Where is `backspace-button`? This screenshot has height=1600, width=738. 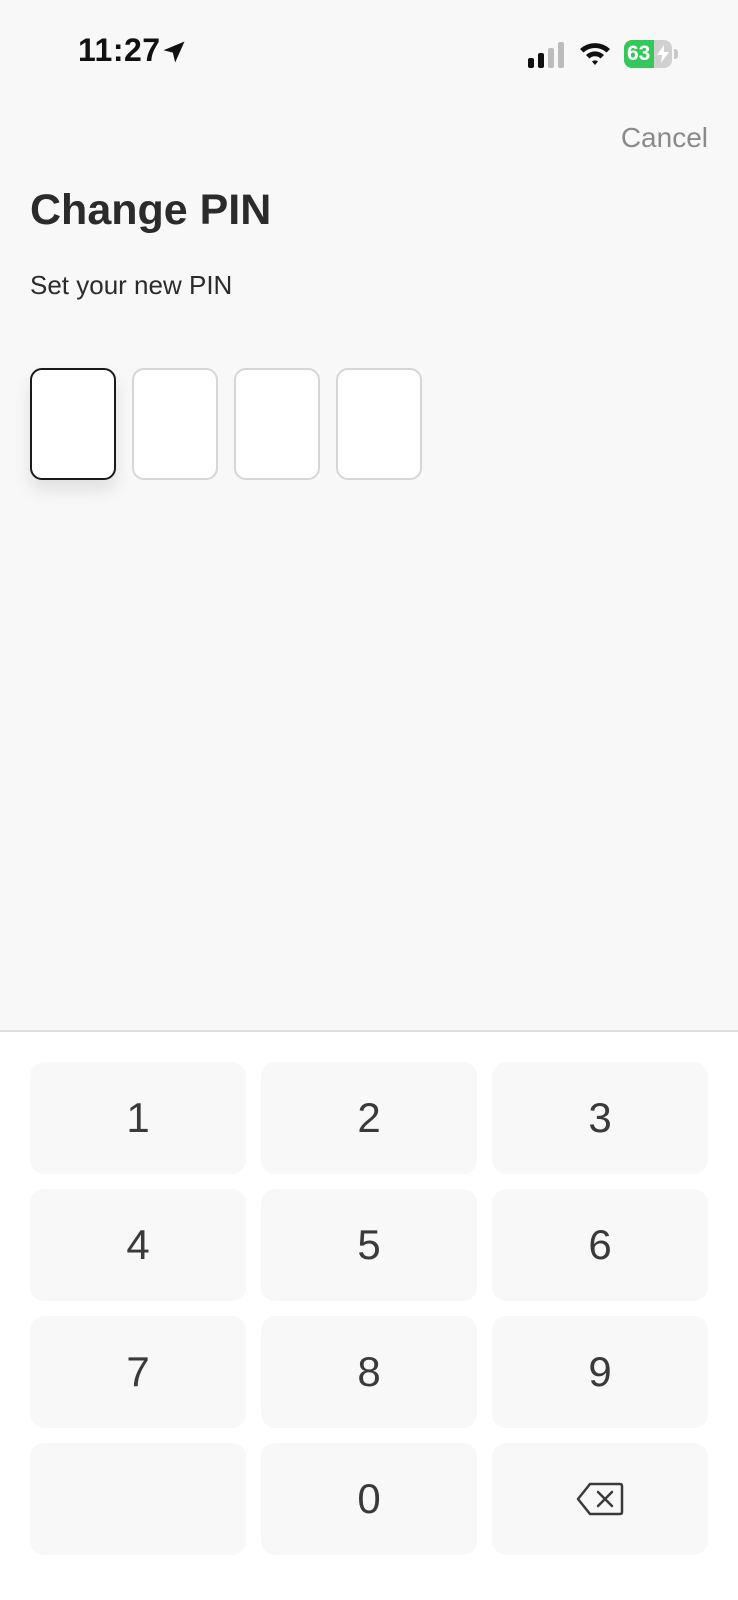 backspace-button is located at coordinates (600, 1499).